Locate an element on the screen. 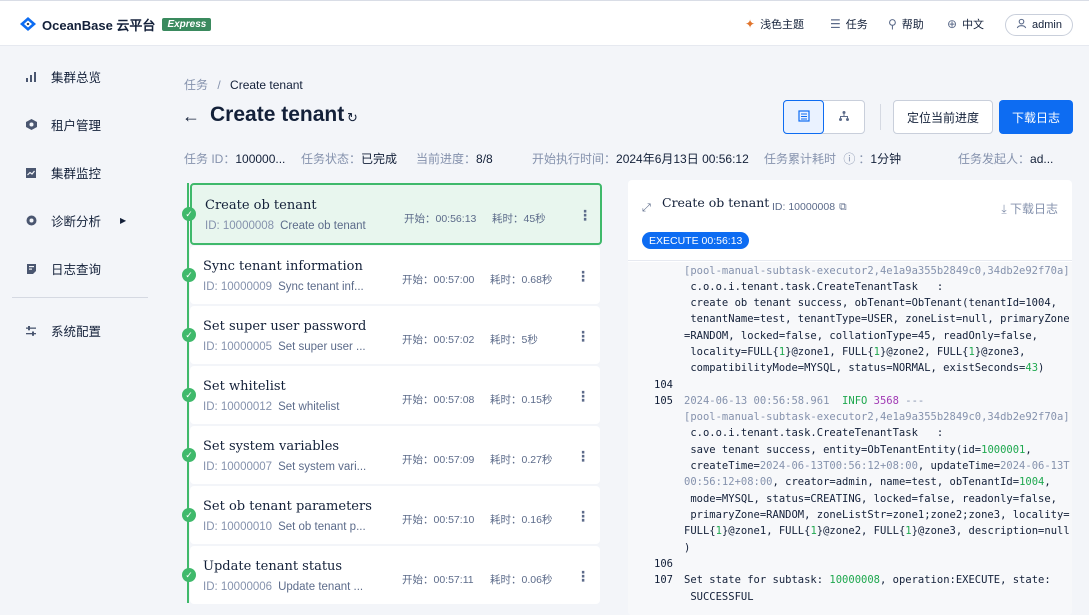  subtask-id: ID: 10000008 is located at coordinates (240, 226).